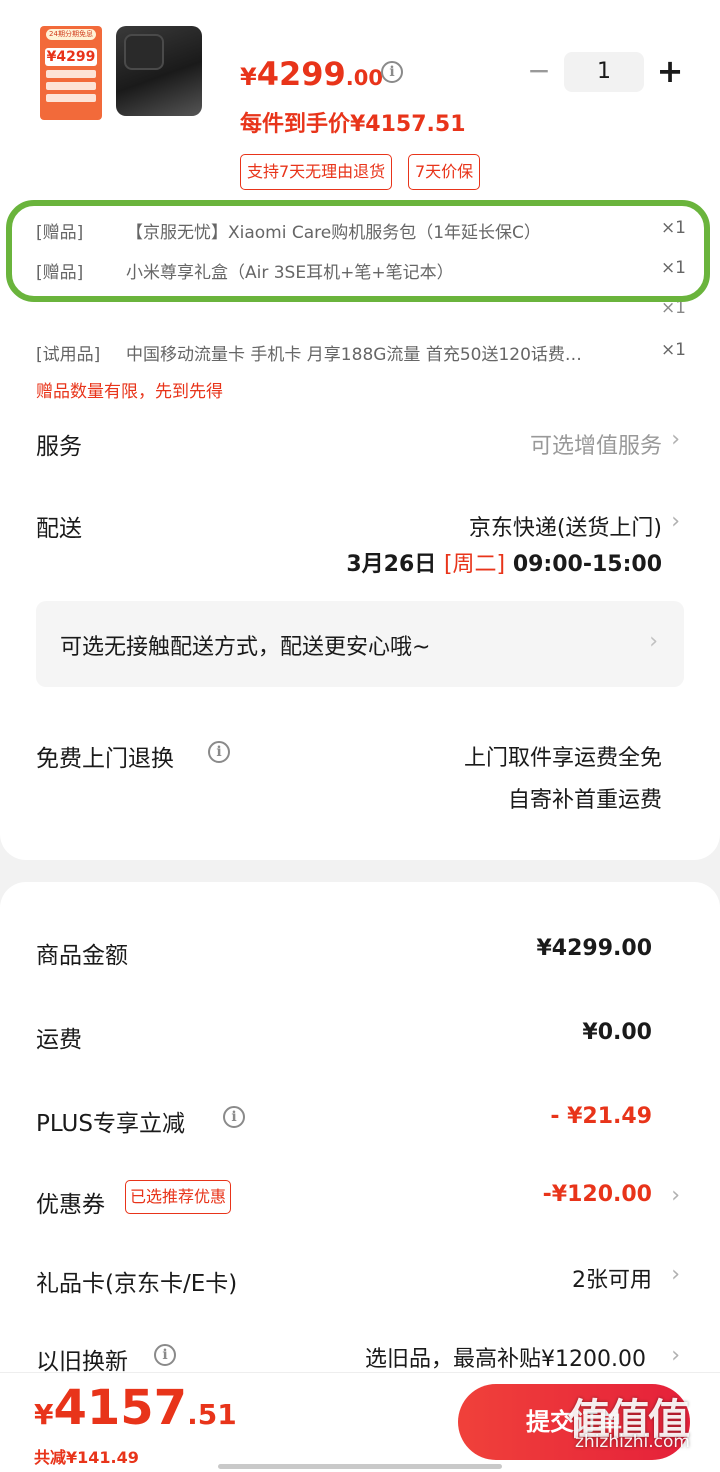 Image resolution: width=720 pixels, height=1472 pixels. I want to click on phone-camera-module, so click(144, 52).